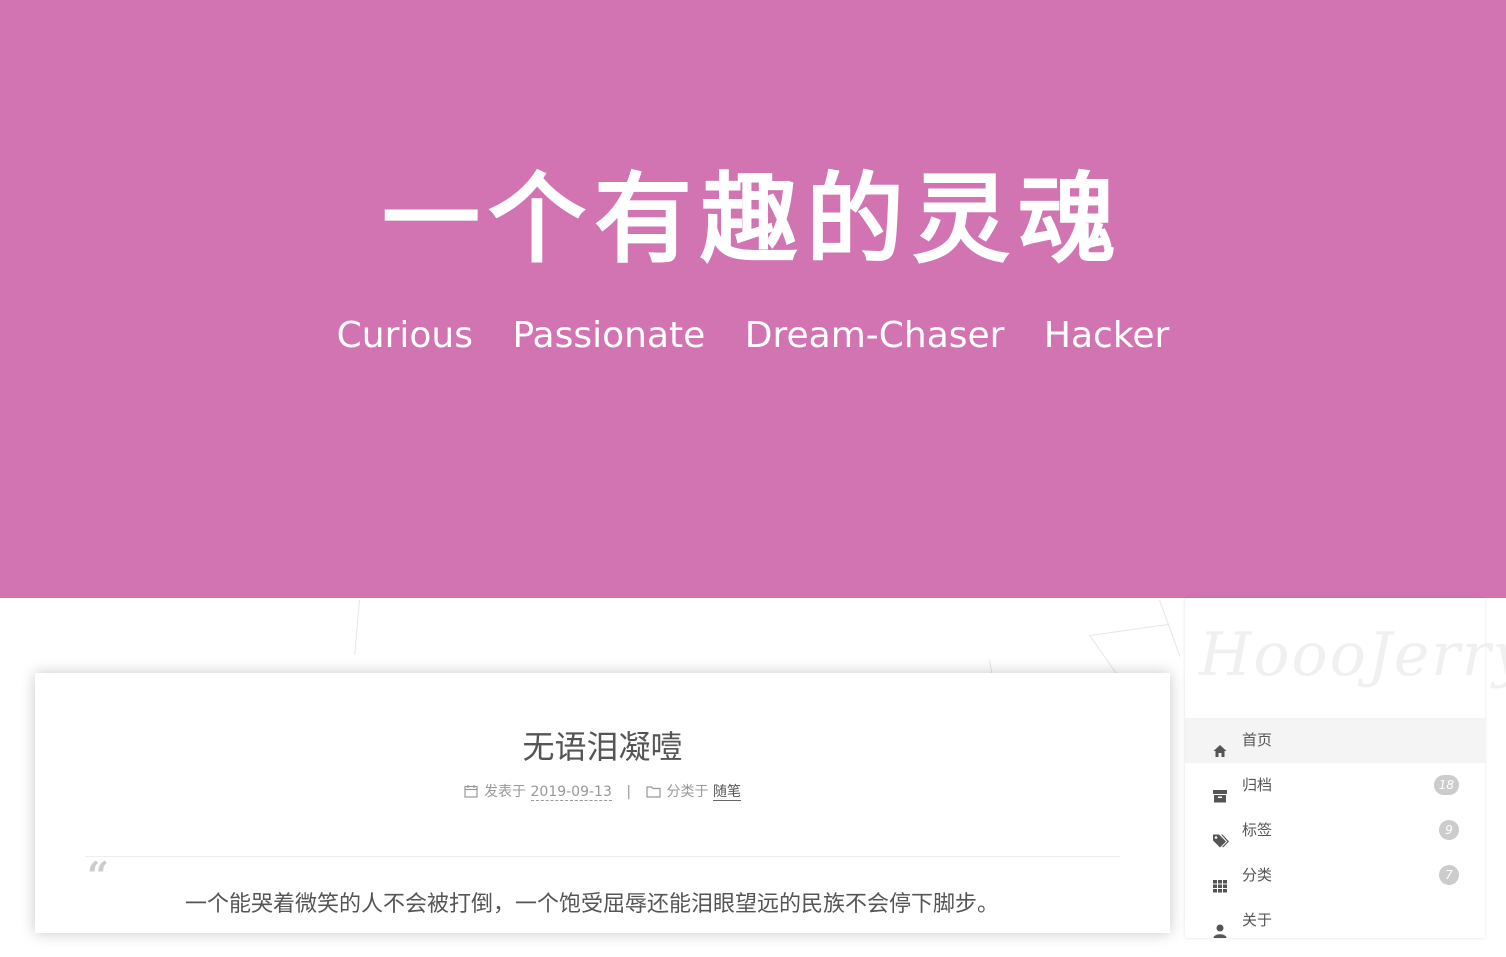  What do you see at coordinates (687, 792) in the screenshot?
I see `category-label: 分类于` at bounding box center [687, 792].